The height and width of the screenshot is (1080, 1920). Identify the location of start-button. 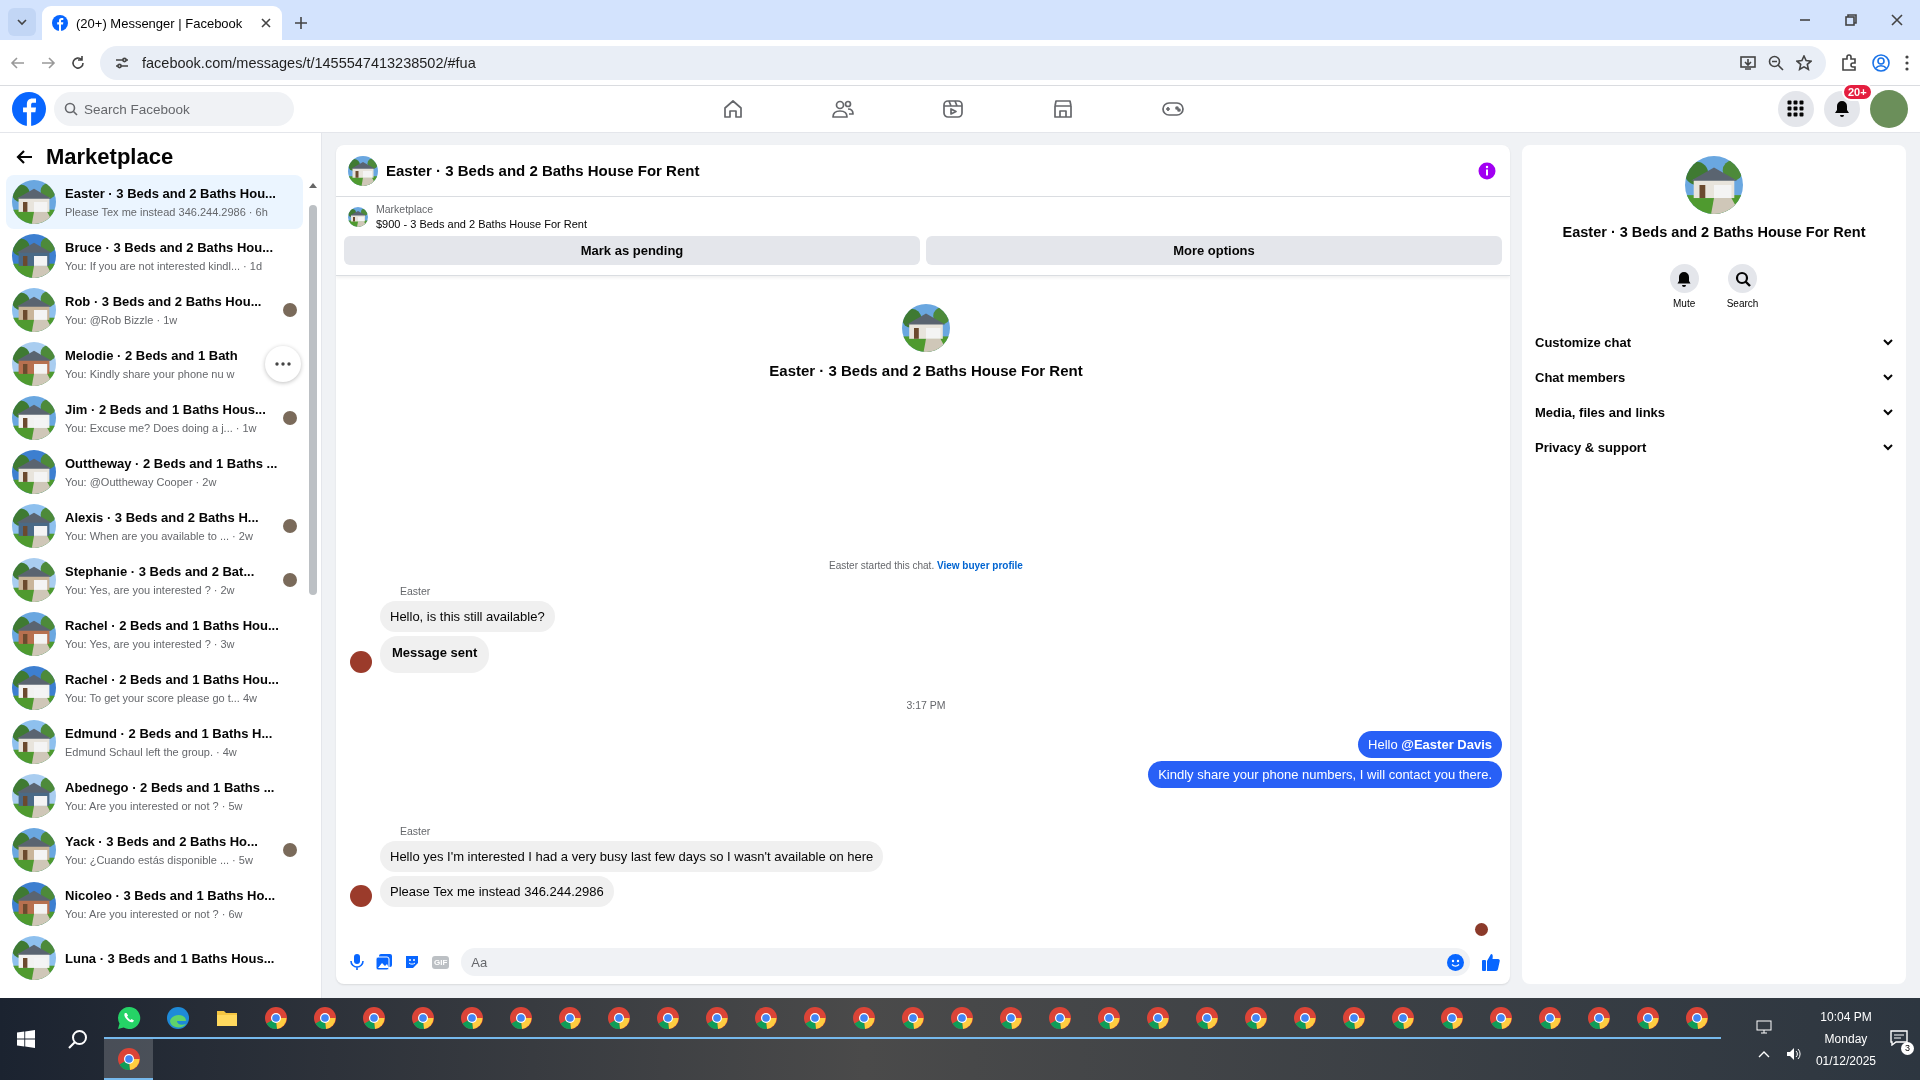
(26, 1039).